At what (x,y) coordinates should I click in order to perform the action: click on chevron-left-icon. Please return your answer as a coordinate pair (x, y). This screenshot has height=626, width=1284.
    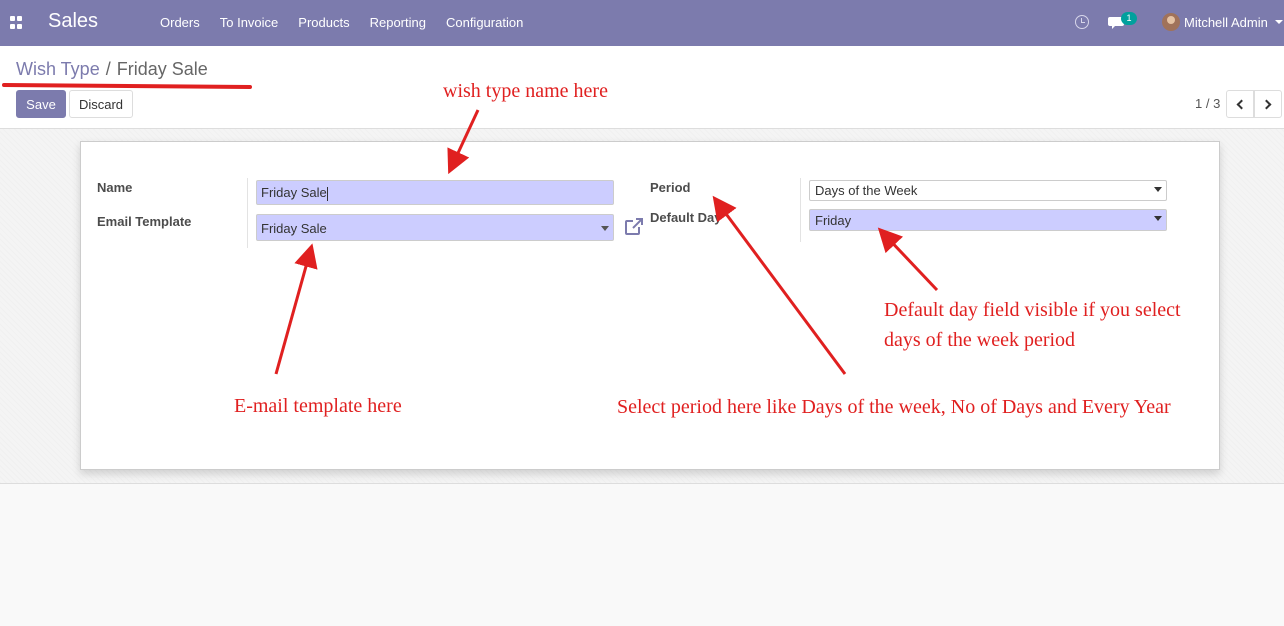
    Looking at the image, I should click on (1241, 104).